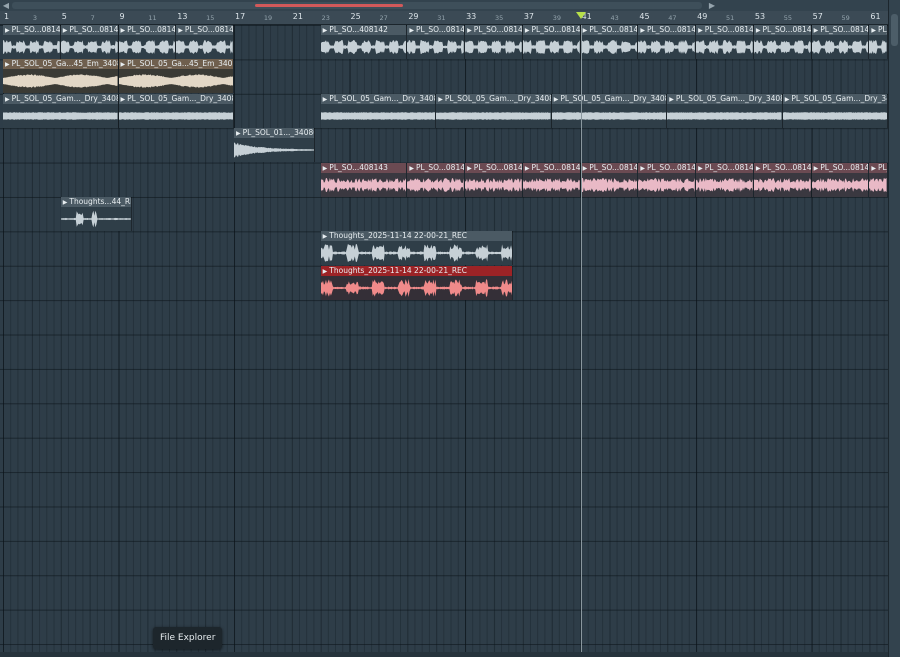 The width and height of the screenshot is (900, 657). What do you see at coordinates (416, 270) in the screenshot?
I see `clip-header: ▶ Thoughts_2025-11-14 22-00-21_REC` at bounding box center [416, 270].